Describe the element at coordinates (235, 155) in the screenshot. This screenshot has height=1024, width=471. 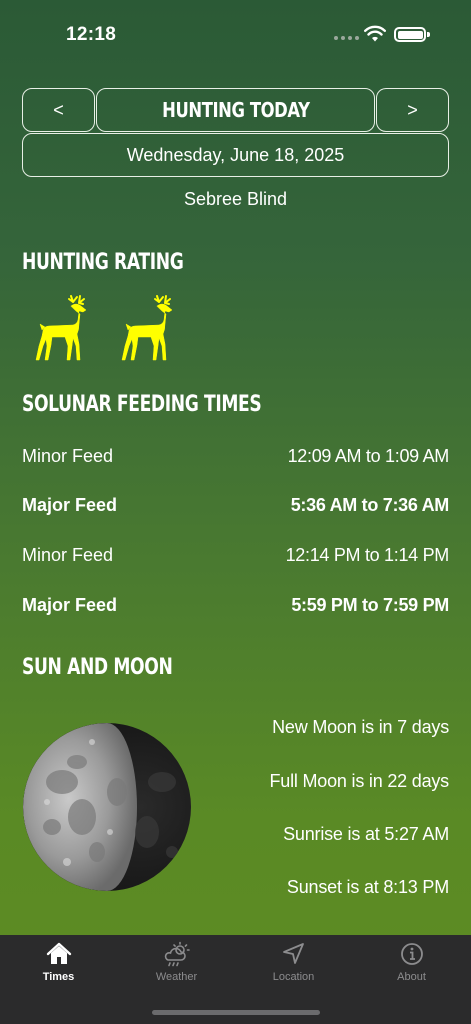
I see `date-display: Wednesday, June 18, 2025` at that location.